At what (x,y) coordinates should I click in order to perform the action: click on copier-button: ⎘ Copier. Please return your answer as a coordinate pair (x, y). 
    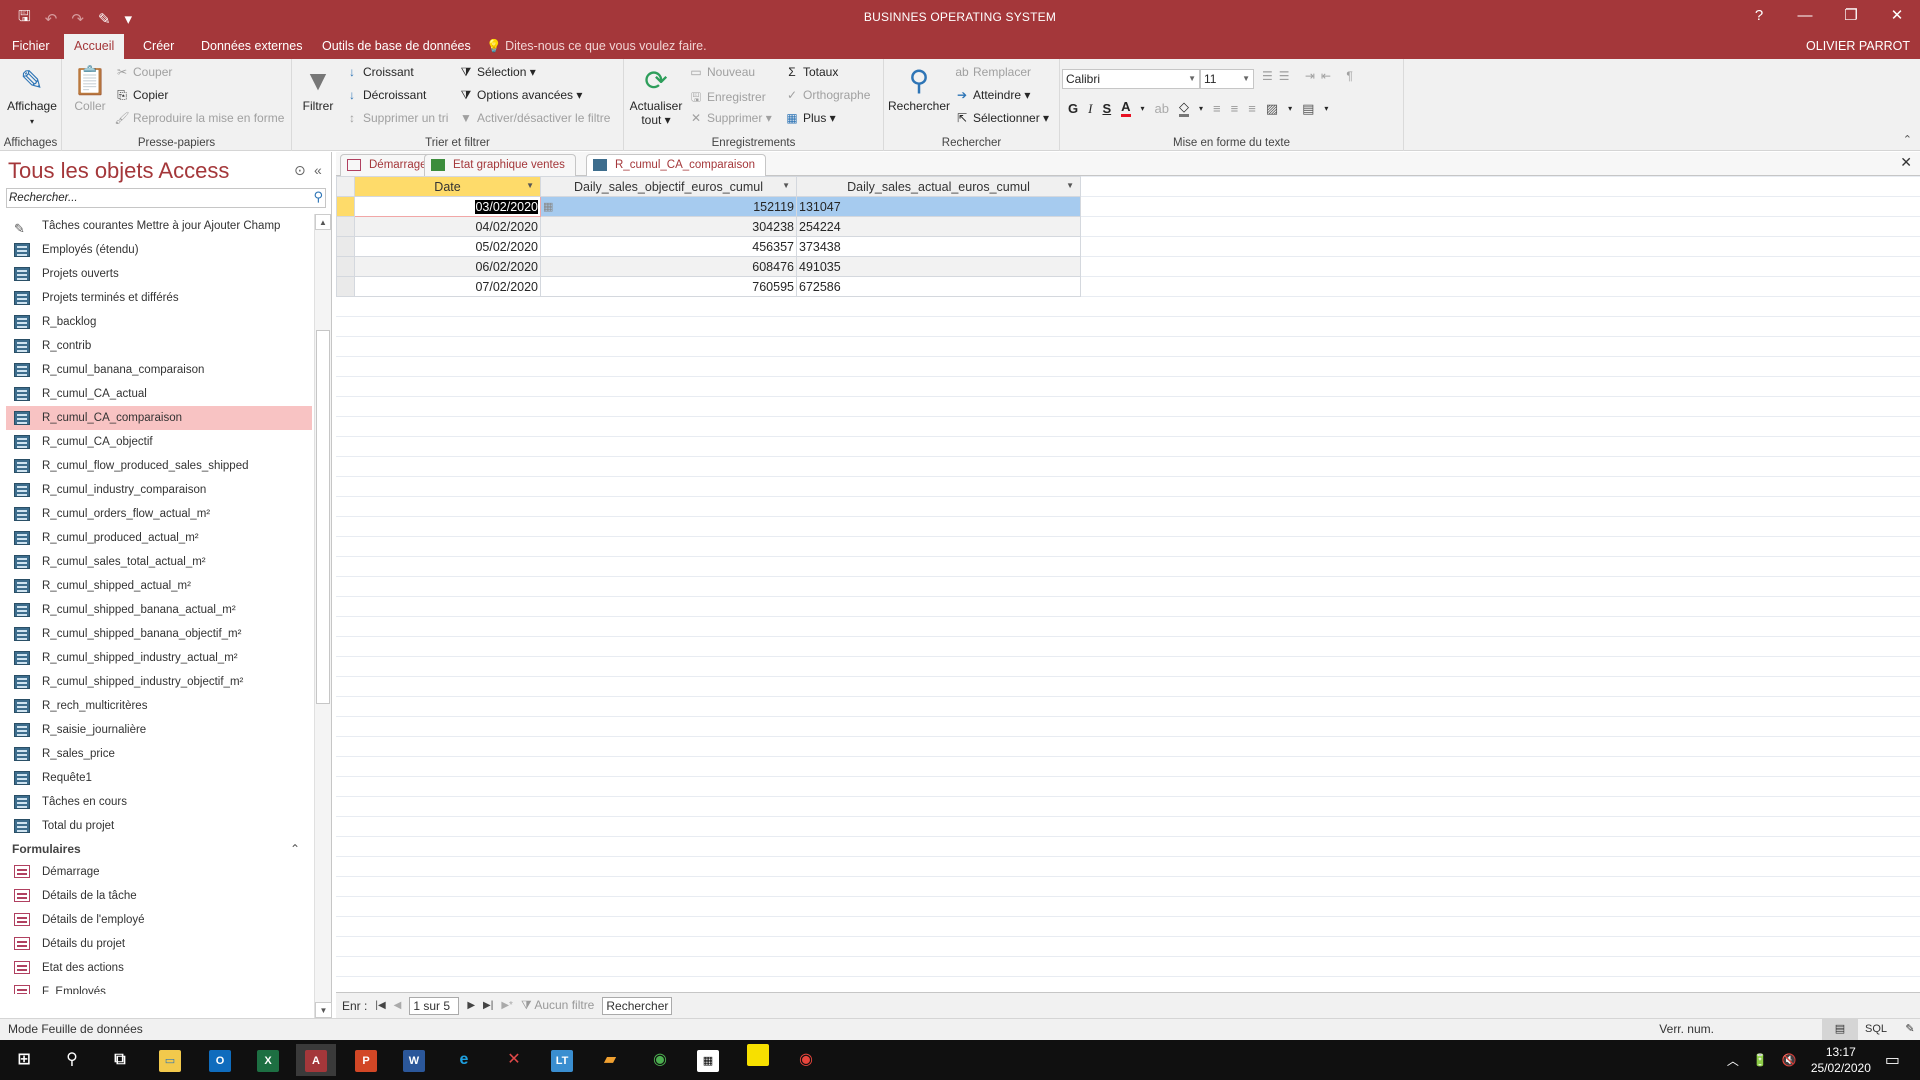
    Looking at the image, I should click on (141, 95).